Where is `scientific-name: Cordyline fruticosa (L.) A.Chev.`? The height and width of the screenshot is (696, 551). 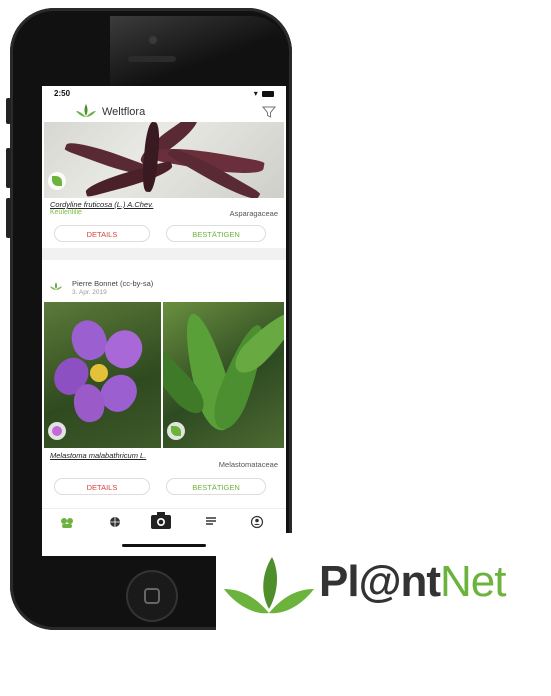 scientific-name: Cordyline fruticosa (L.) A.Chev. is located at coordinates (101, 204).